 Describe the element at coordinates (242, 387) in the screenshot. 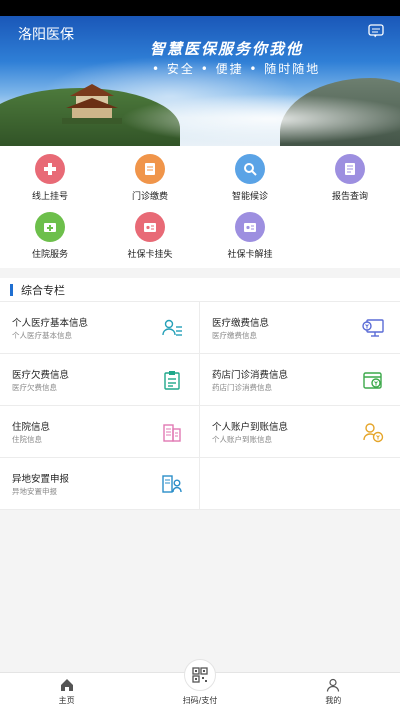

I see `info-subtitle: 药店门诊消费信息` at that location.